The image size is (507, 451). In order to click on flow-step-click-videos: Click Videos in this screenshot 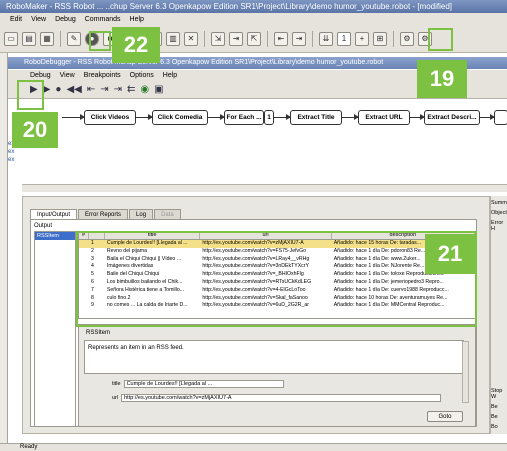, I will do `click(110, 117)`.